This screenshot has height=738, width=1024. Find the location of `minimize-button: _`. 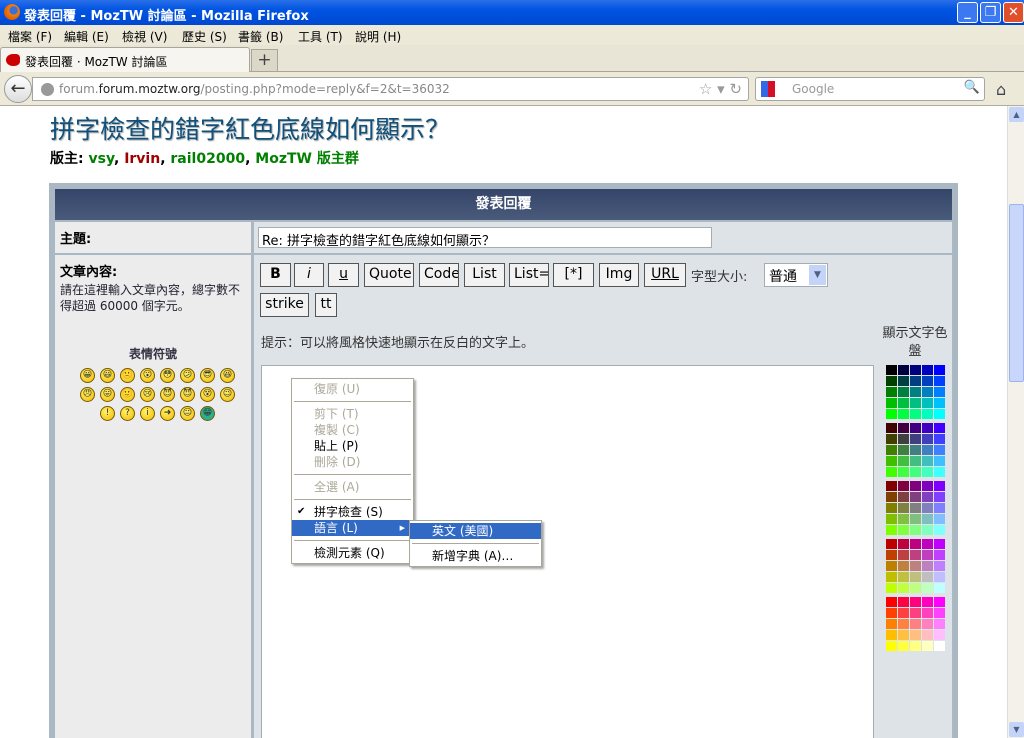

minimize-button: _ is located at coordinates (967, 12).